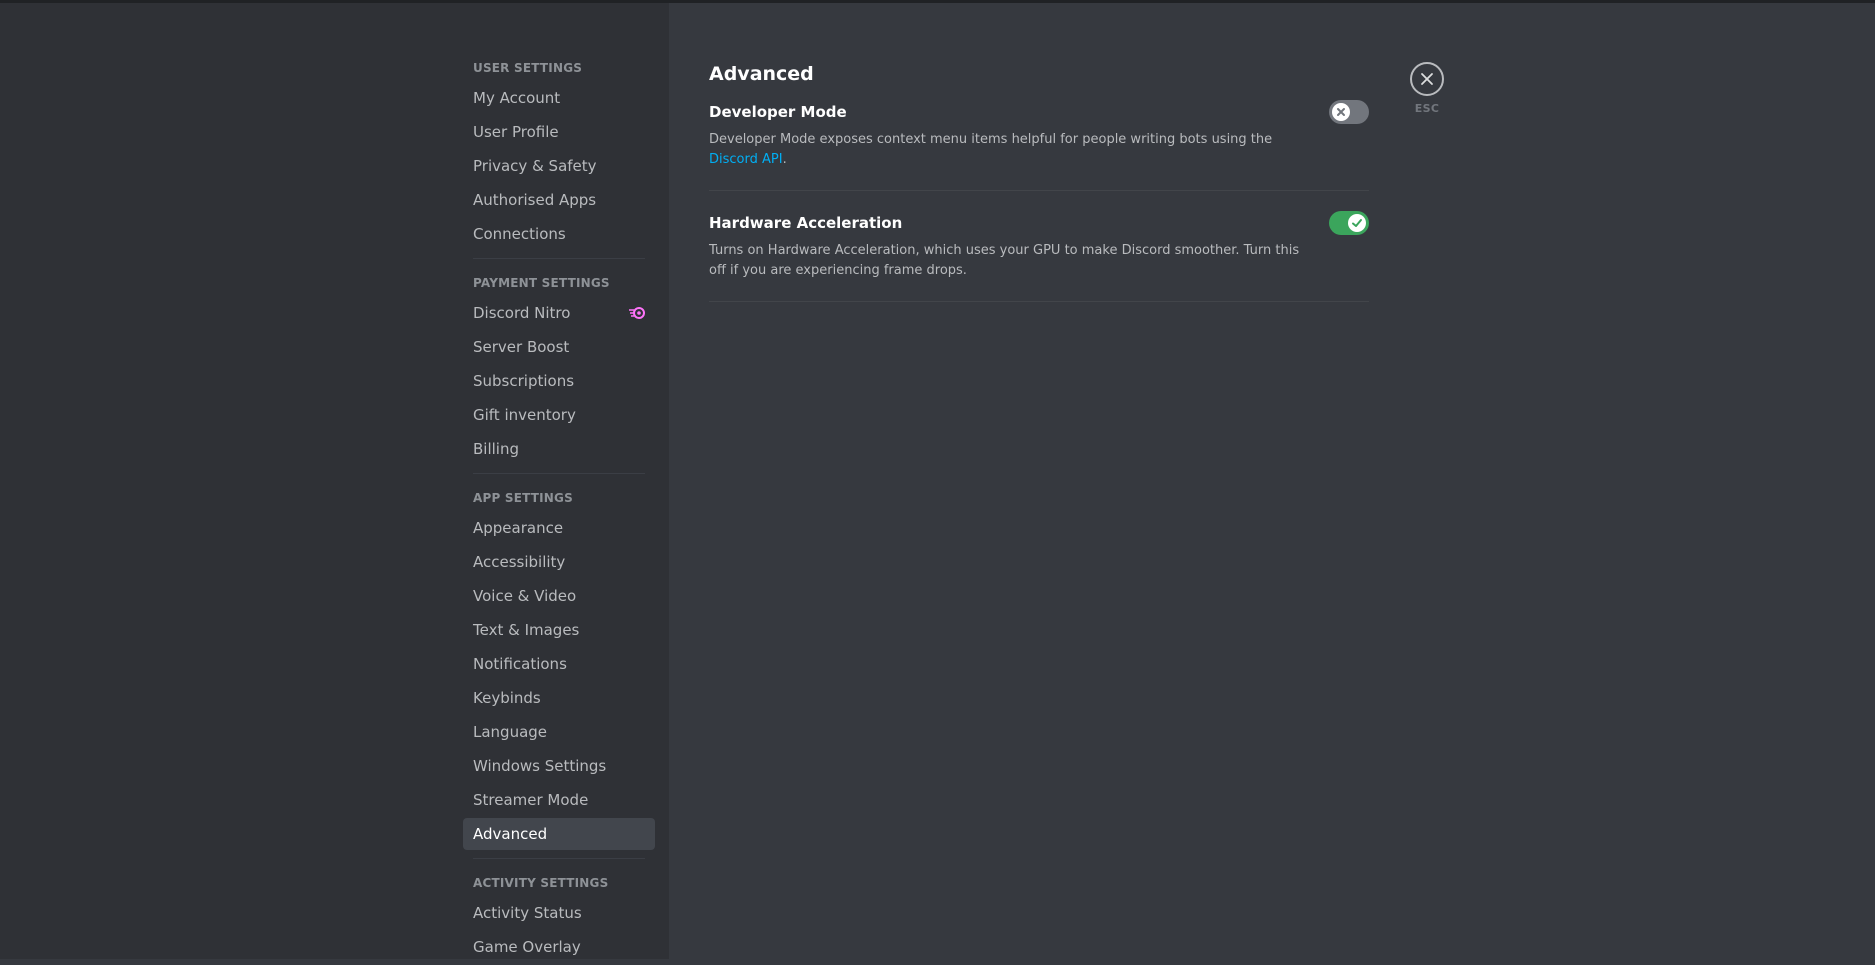  What do you see at coordinates (559, 200) in the screenshot?
I see `sidebar-item-authorised-apps: Authorised Apps` at bounding box center [559, 200].